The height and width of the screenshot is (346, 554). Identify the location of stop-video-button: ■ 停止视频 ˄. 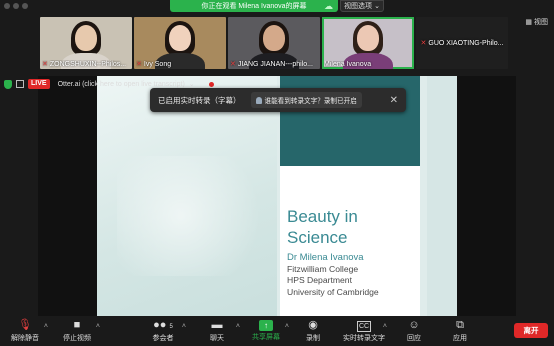
(77, 331).